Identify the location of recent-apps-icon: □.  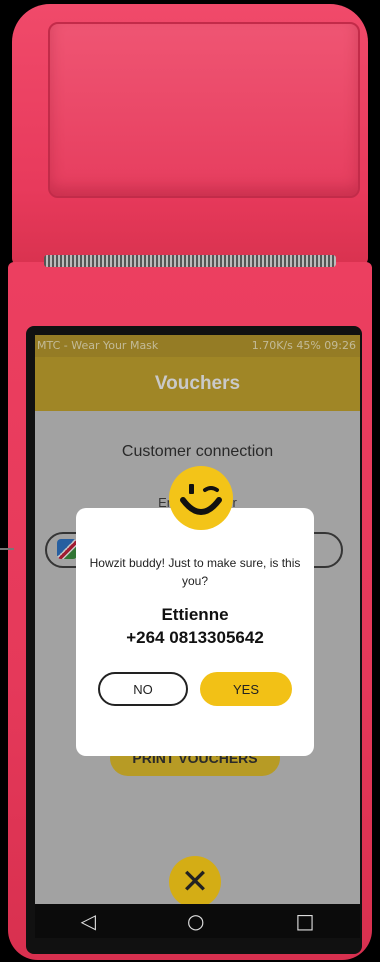
(305, 921).